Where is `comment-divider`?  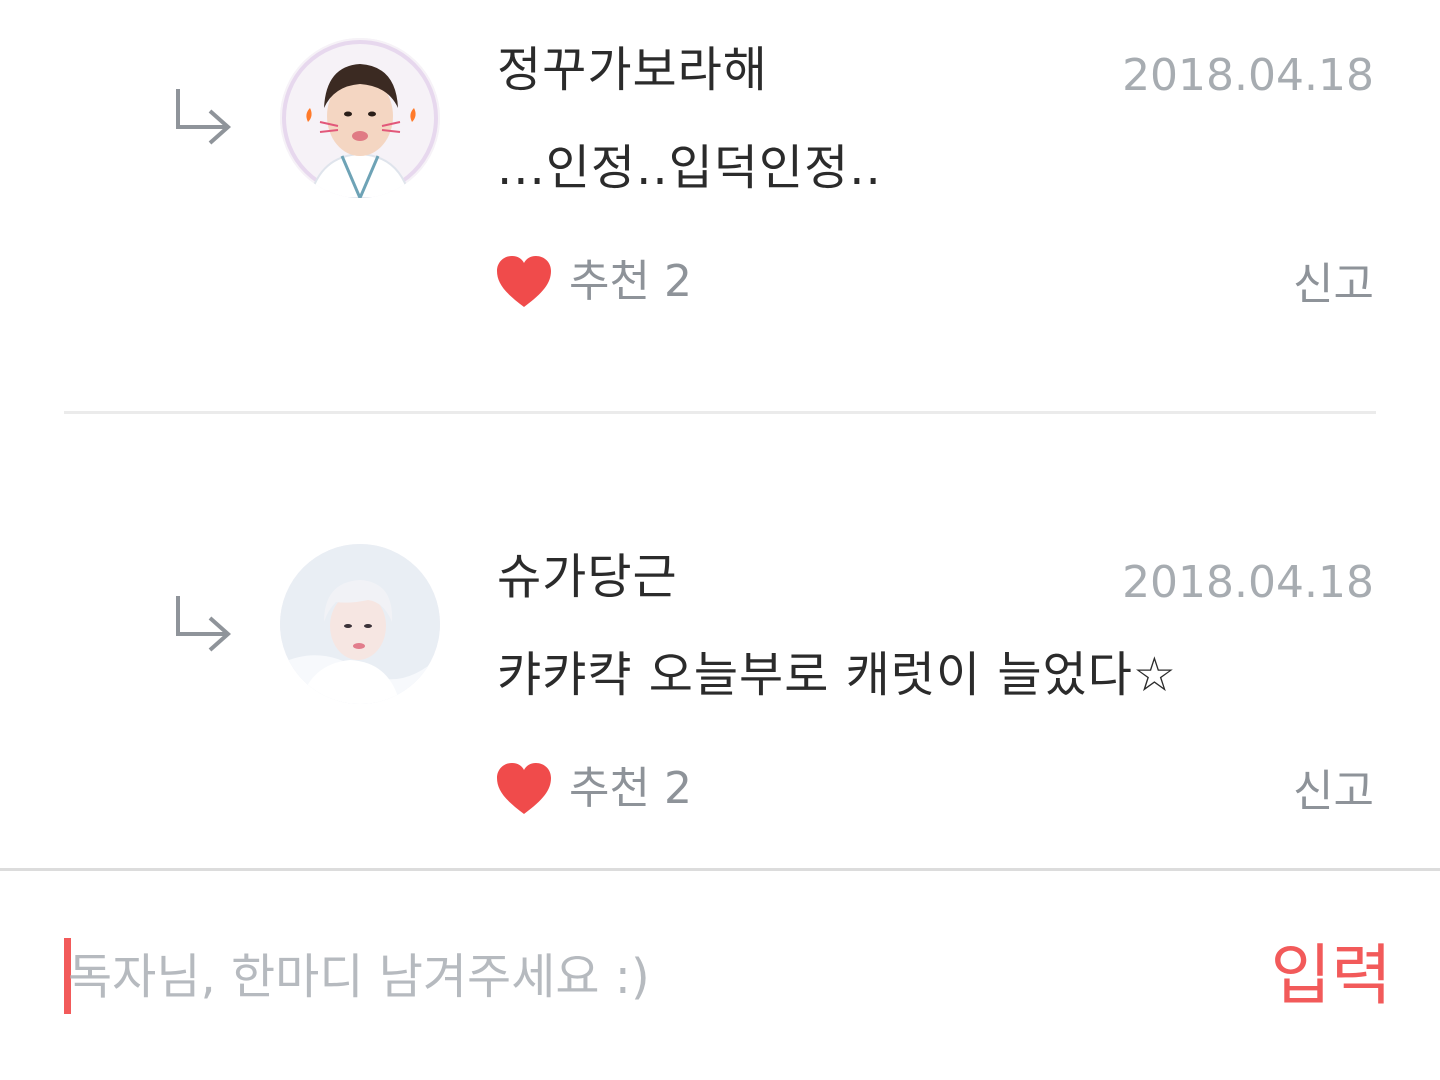 comment-divider is located at coordinates (720, 412).